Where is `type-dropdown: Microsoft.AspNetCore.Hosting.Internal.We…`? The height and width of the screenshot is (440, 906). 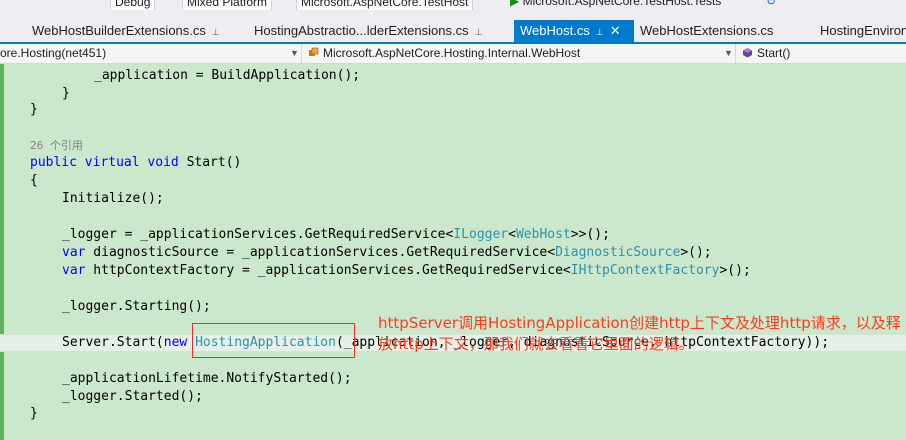
type-dropdown: Microsoft.AspNetCore.Hosting.Internal.We… is located at coordinates (520, 53).